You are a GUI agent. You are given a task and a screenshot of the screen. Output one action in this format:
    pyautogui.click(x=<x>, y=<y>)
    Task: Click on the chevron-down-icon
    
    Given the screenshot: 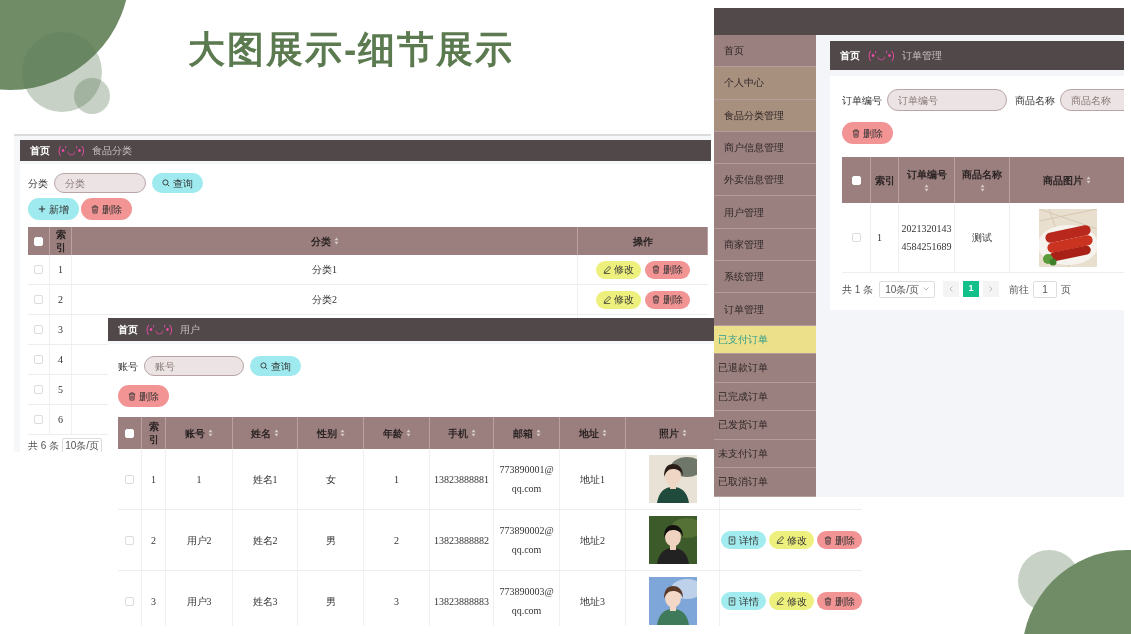 What is the action you would take?
    pyautogui.click(x=926, y=289)
    